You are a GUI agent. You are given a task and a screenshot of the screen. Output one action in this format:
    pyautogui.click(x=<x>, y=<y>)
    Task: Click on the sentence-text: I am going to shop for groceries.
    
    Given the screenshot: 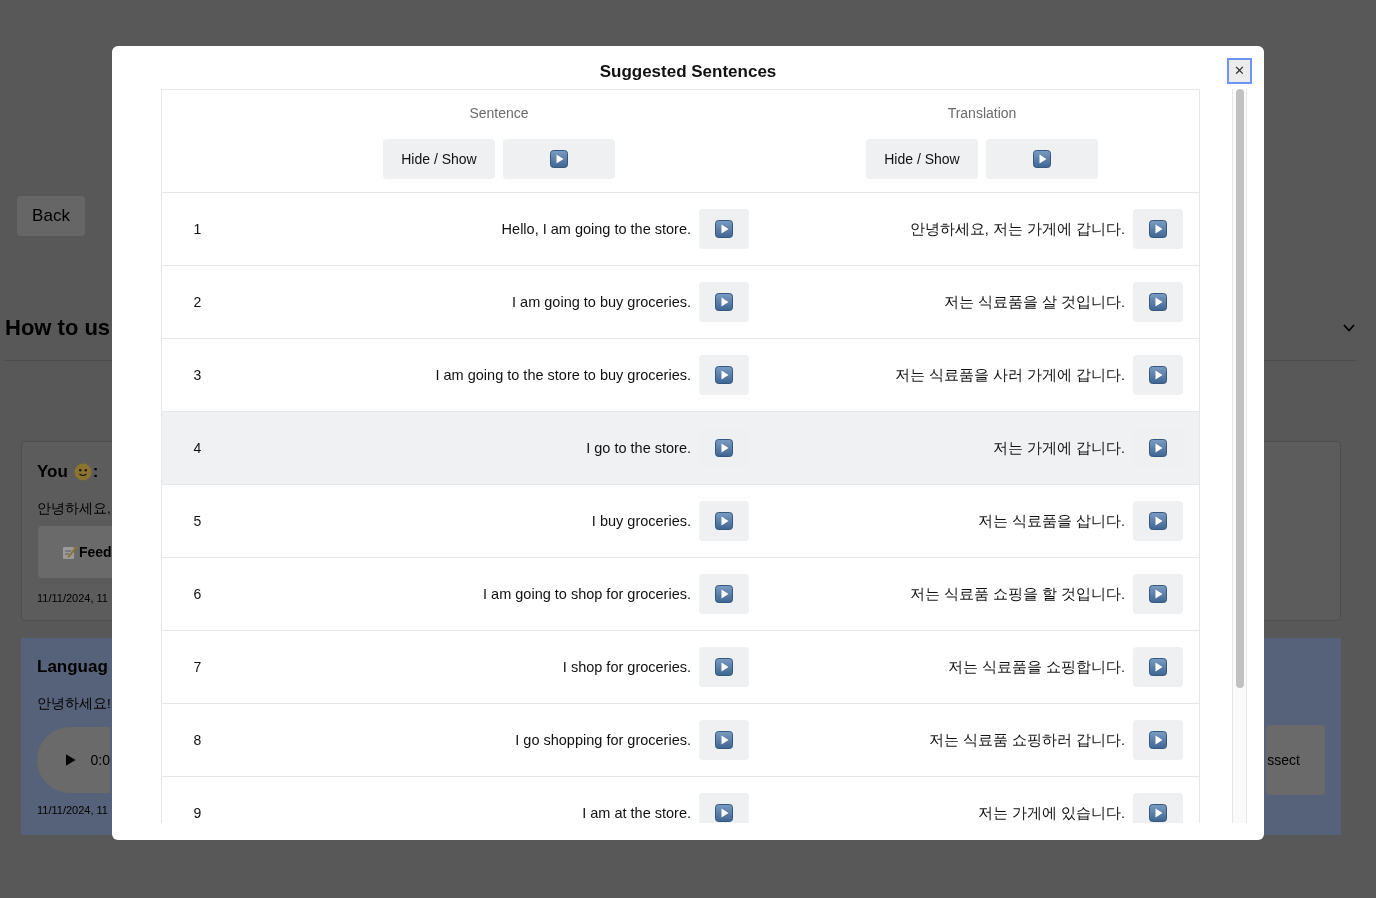 What is the action you would take?
    pyautogui.click(x=587, y=594)
    